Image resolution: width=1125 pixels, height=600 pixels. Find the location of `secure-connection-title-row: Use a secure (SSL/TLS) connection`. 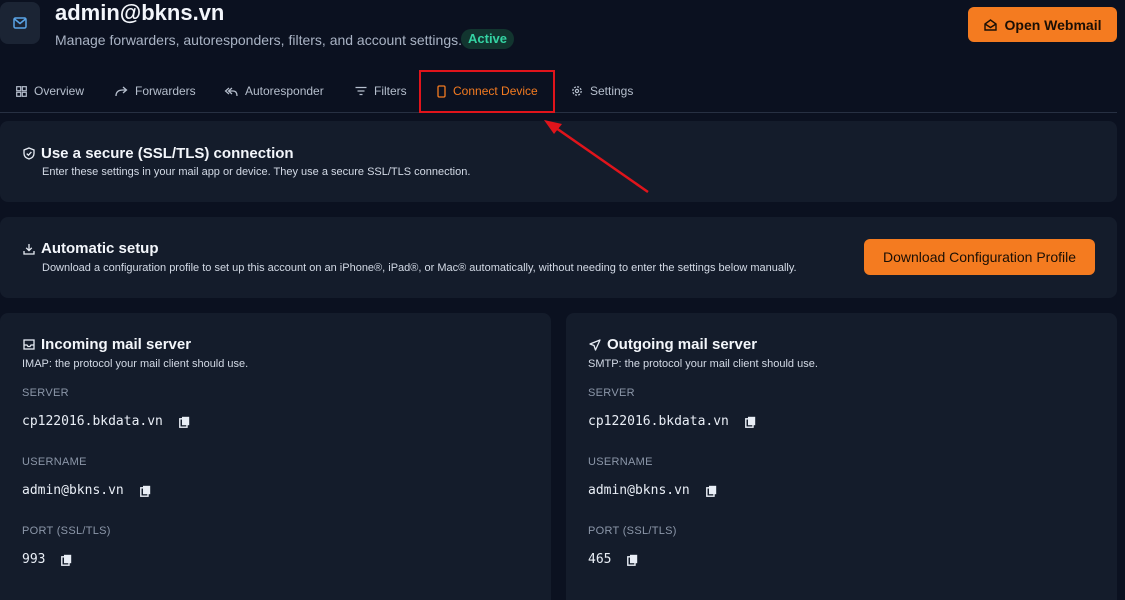

secure-connection-title-row: Use a secure (SSL/TLS) connection is located at coordinates (158, 153).